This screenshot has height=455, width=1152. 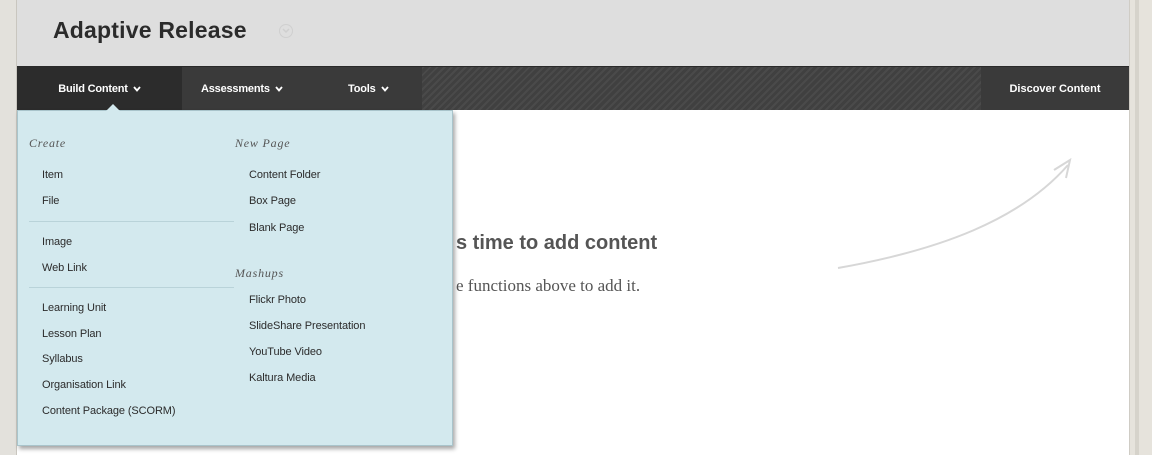 I want to click on curved-arrow-icon, so click(x=954, y=213).